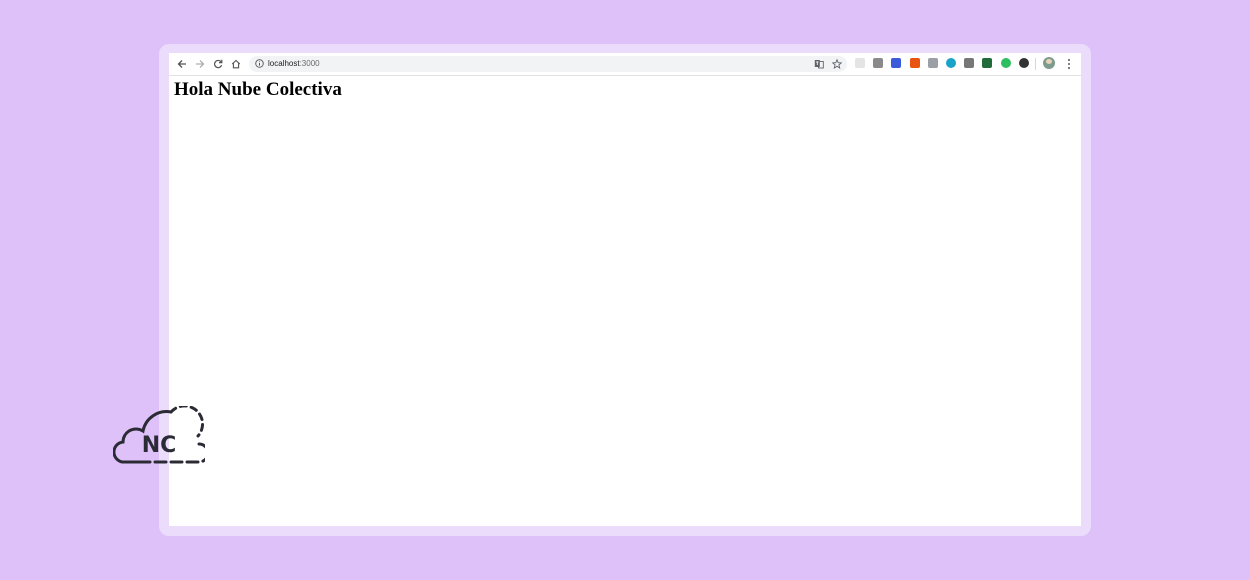  What do you see at coordinates (309, 63) in the screenshot?
I see `url-port: :3000` at bounding box center [309, 63].